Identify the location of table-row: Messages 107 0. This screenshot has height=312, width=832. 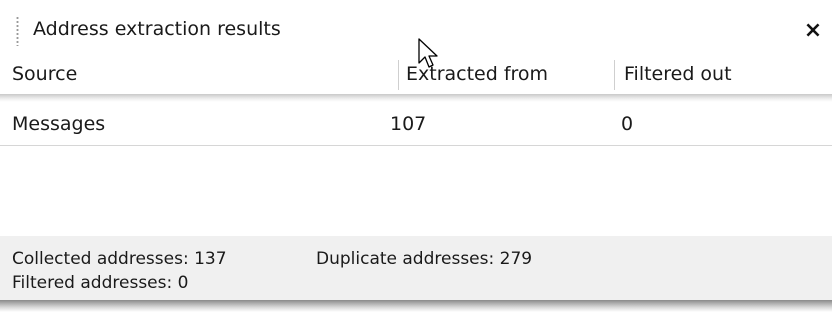
(416, 125).